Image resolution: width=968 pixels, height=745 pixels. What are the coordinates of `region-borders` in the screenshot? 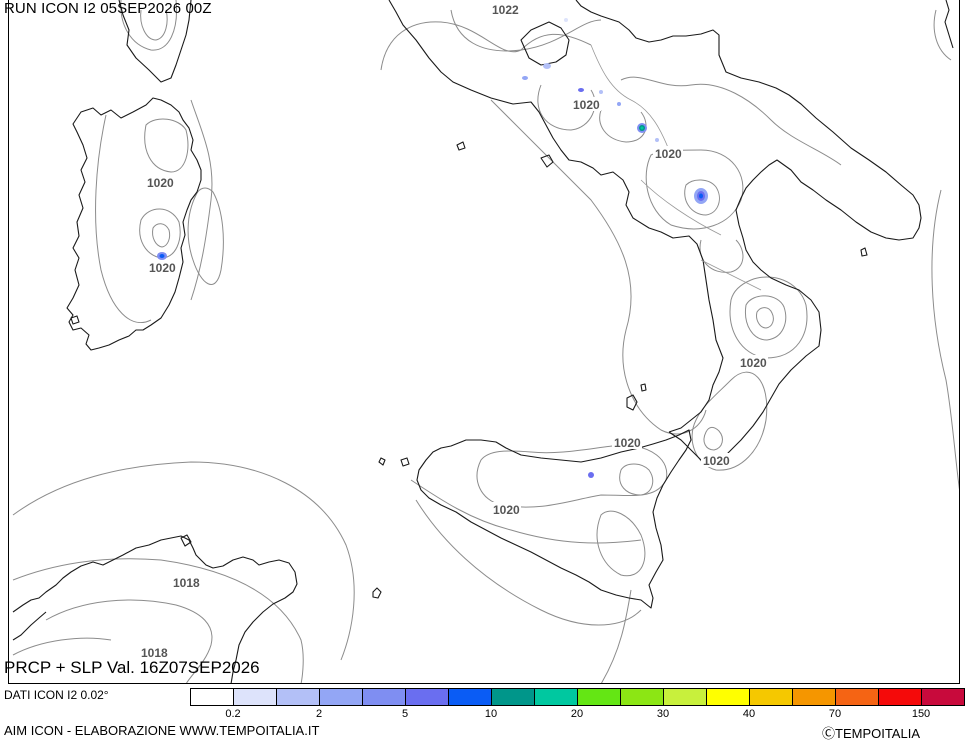 It's located at (676, 167).